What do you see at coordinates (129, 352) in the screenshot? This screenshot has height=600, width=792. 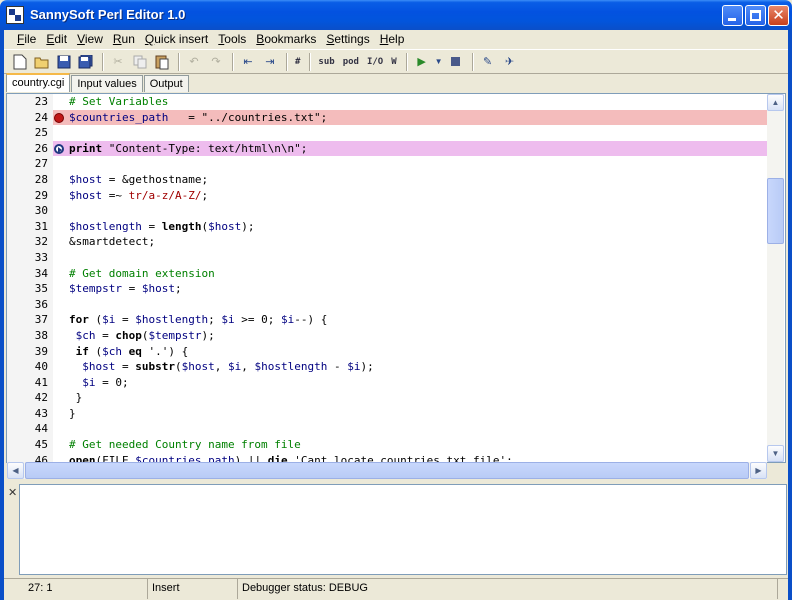 I see `code-text: if ($ch eq '.') {` at bounding box center [129, 352].